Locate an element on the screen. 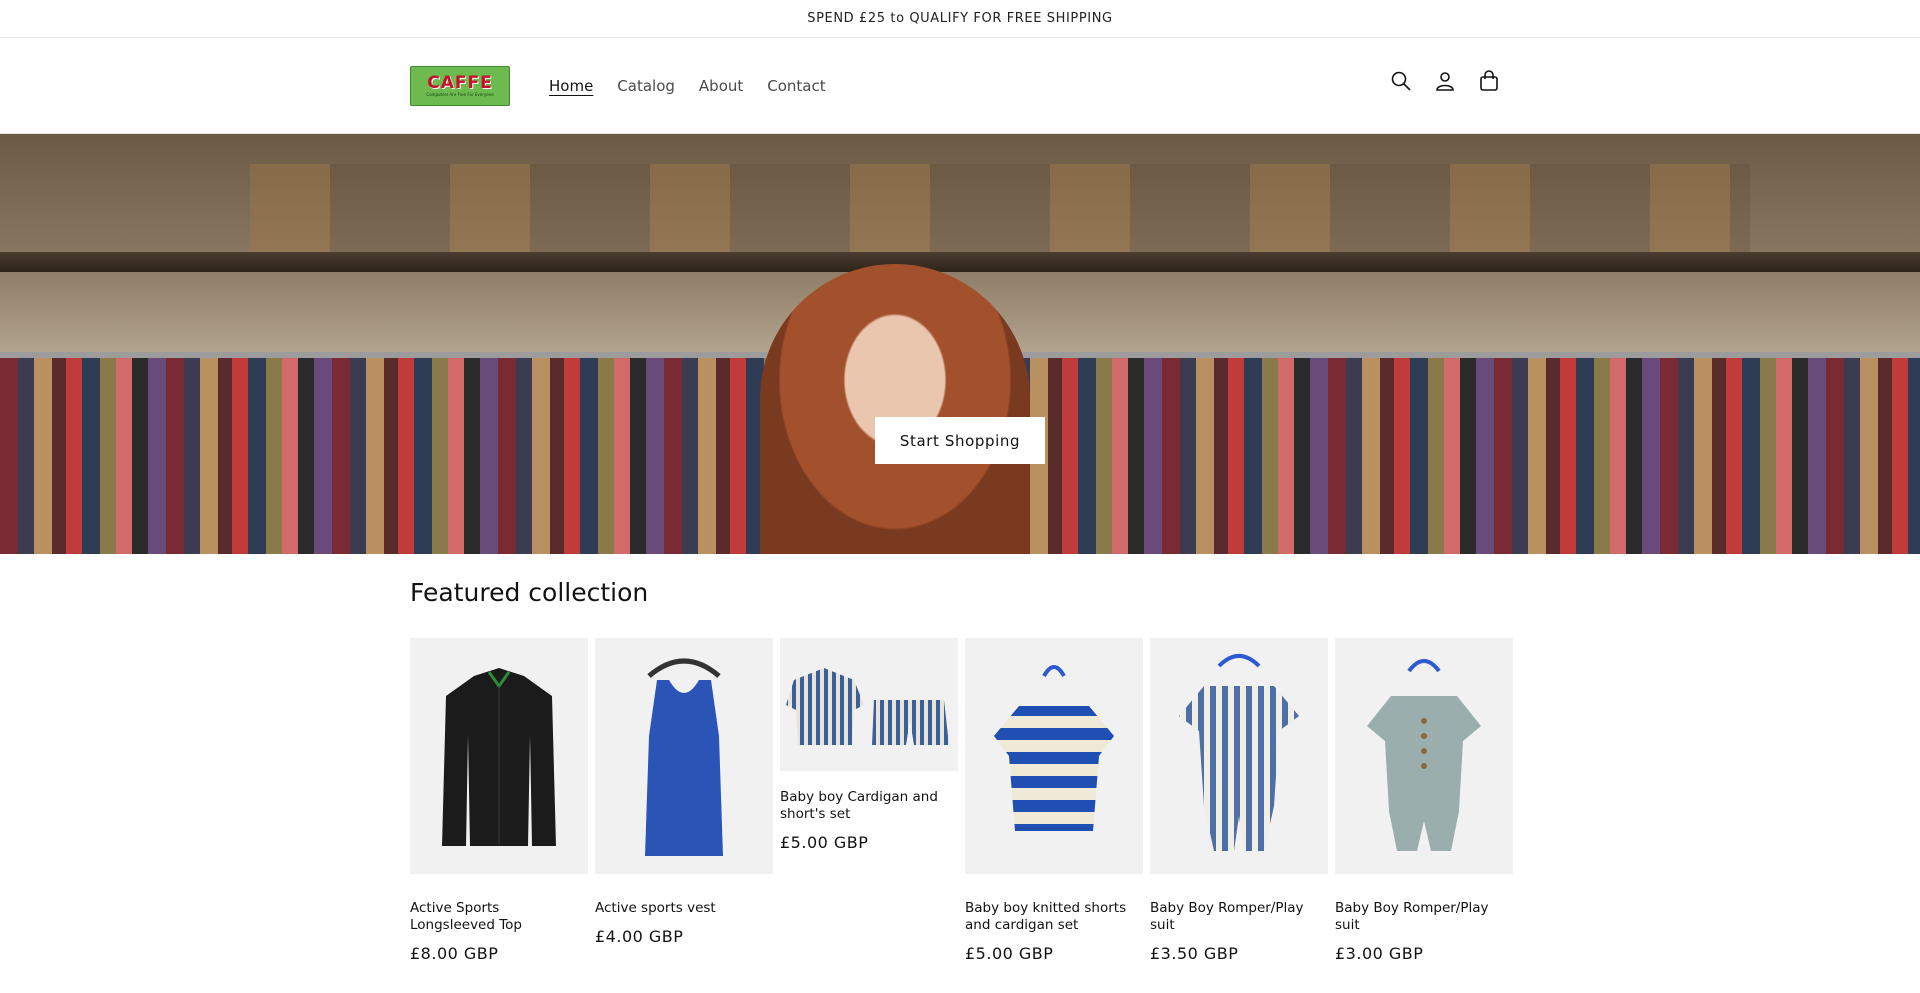 The height and width of the screenshot is (993, 1920). cart-icon is located at coordinates (1489, 81).